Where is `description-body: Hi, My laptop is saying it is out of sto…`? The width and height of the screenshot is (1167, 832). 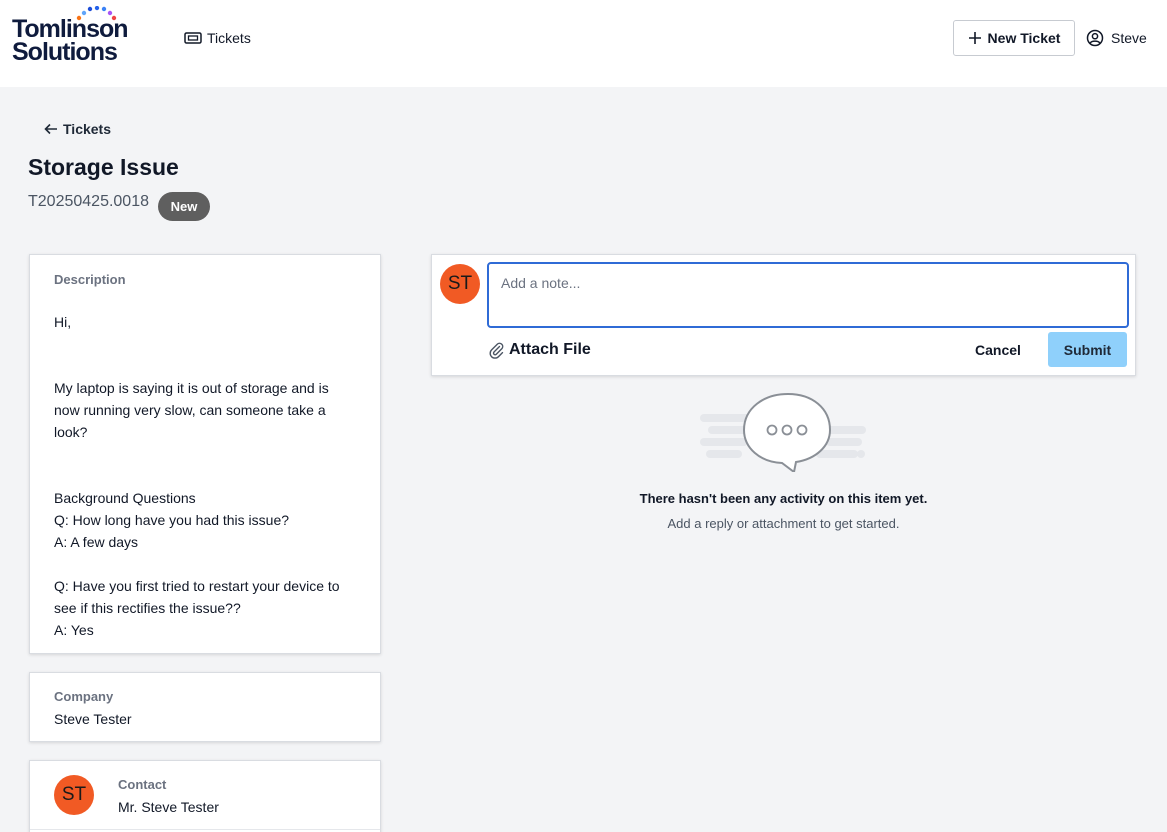
description-body: Hi, My laptop is saying it is out of sto… is located at coordinates (204, 476).